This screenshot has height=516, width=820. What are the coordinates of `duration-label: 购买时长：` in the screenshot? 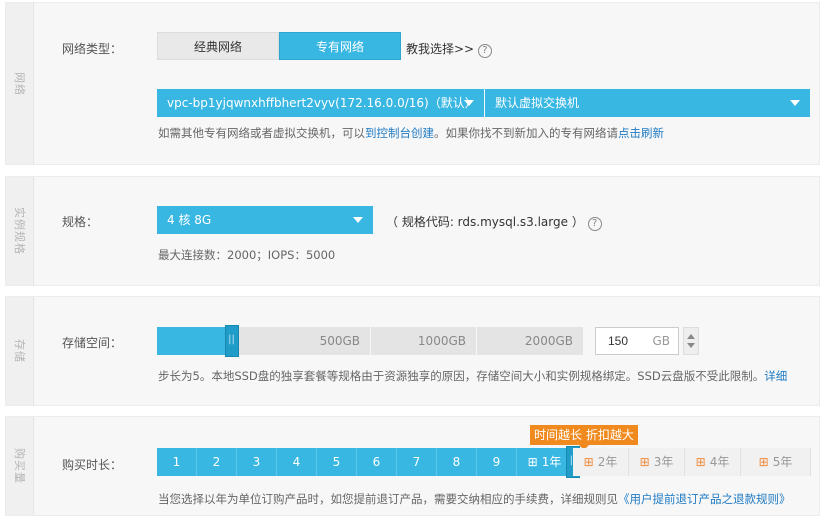 It's located at (92, 465).